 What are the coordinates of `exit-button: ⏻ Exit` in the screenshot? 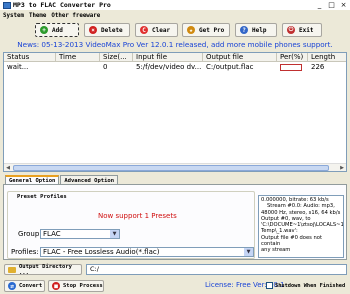 It's located at (302, 30).